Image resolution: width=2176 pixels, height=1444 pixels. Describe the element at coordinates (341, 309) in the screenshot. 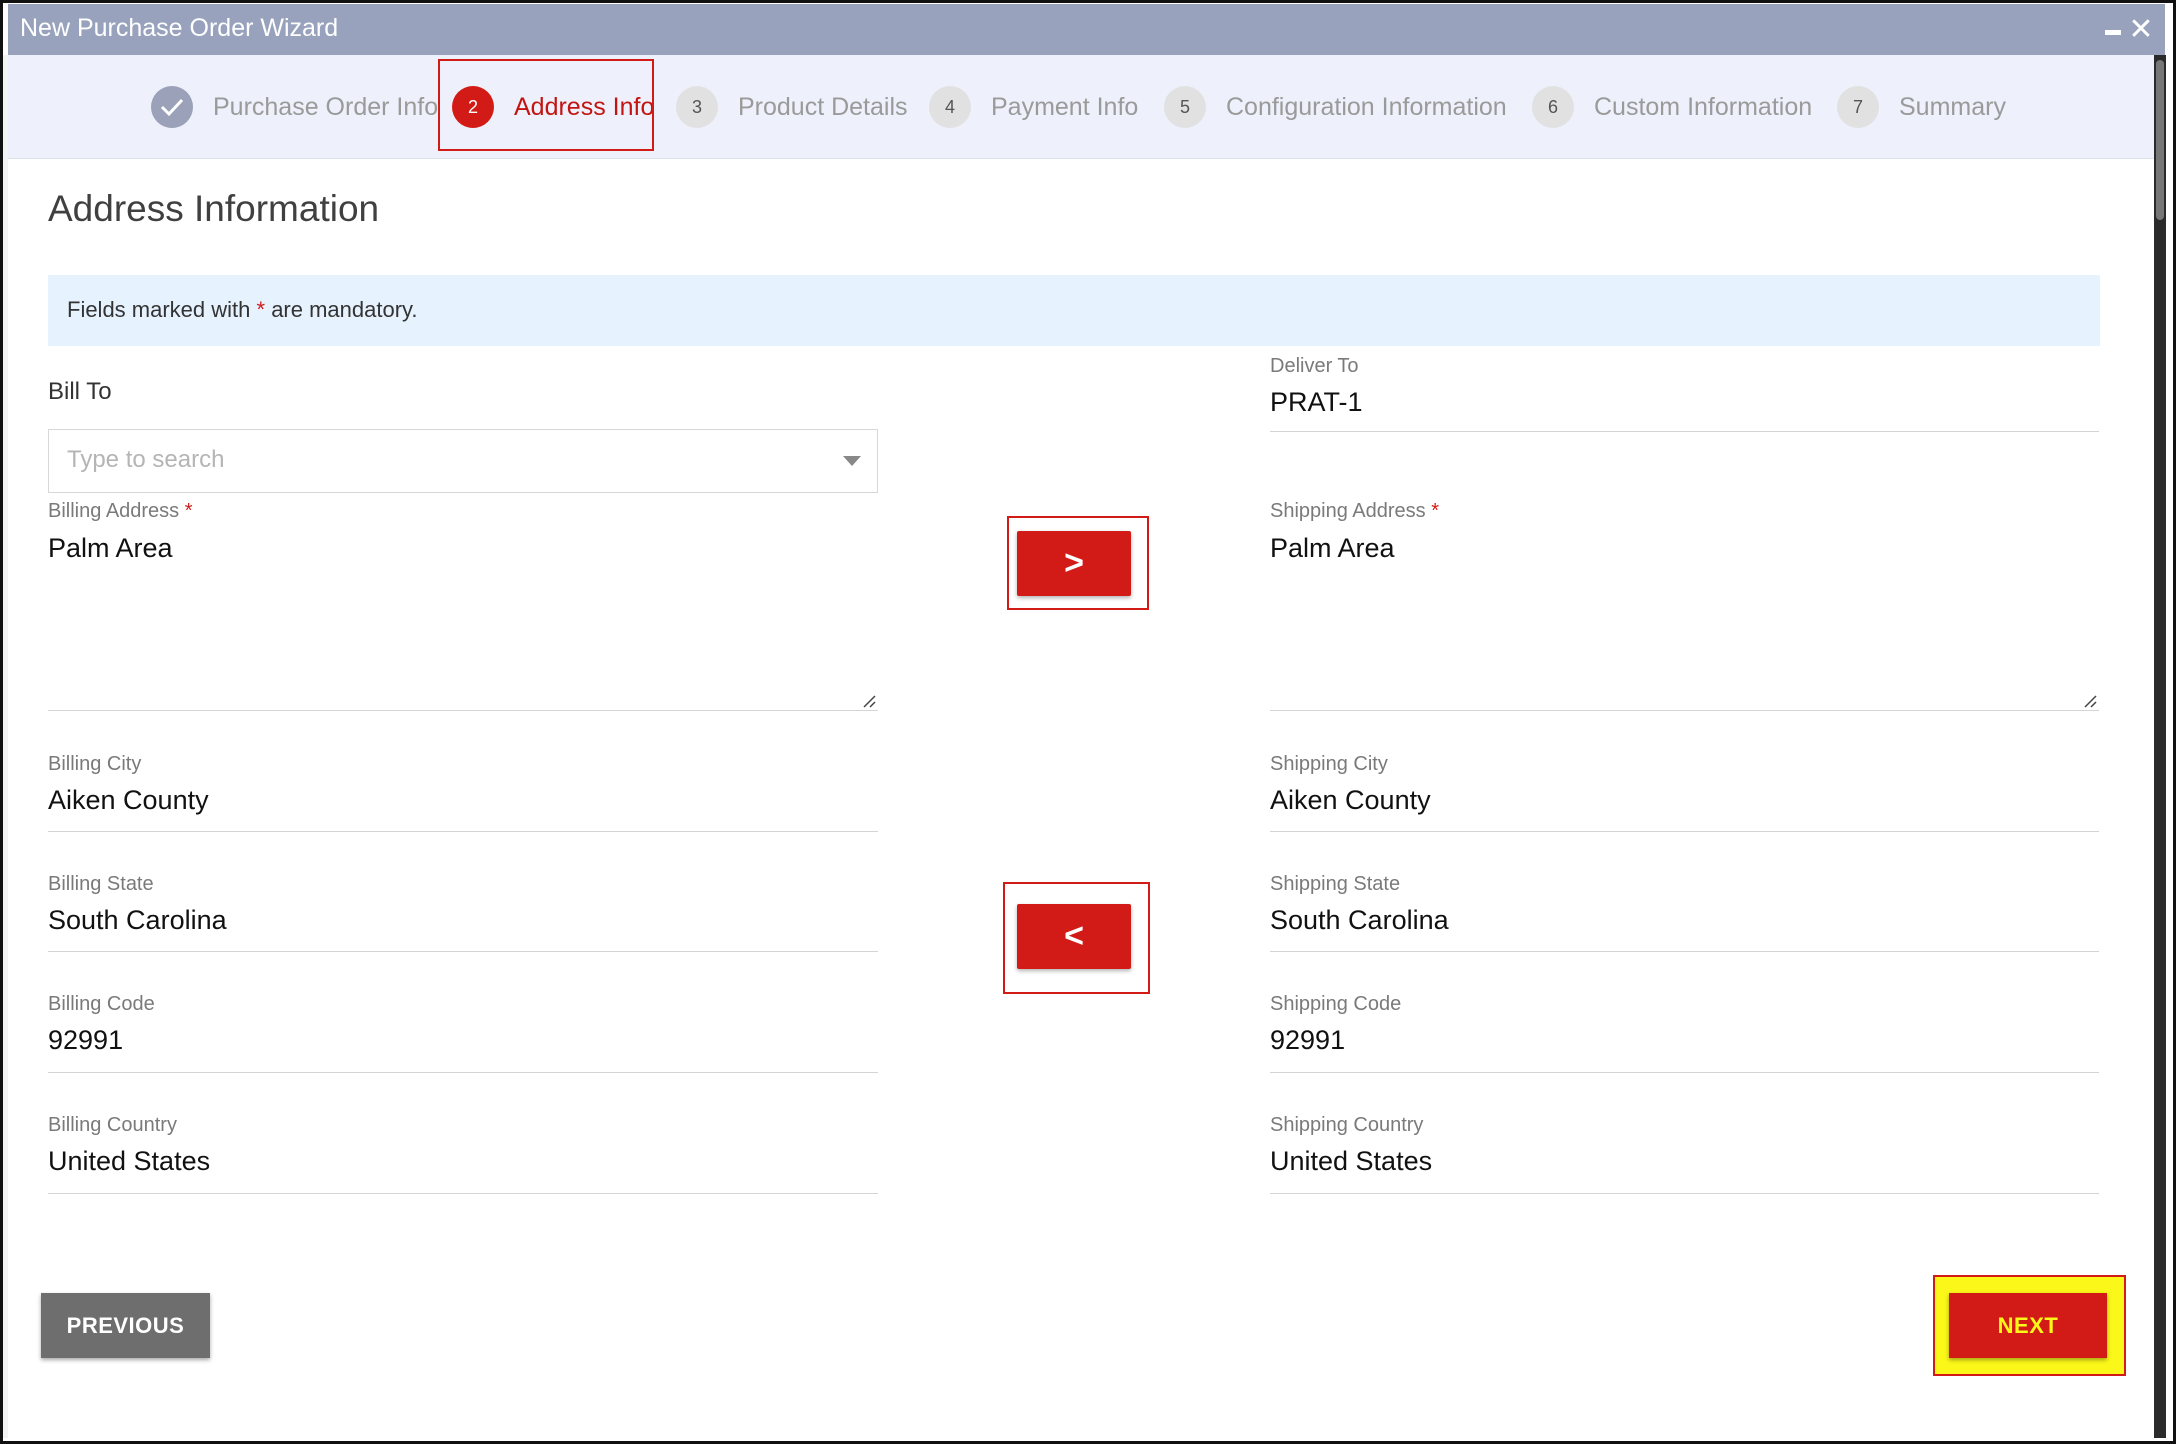

I see `notice-suffix: are mandatory.` at that location.